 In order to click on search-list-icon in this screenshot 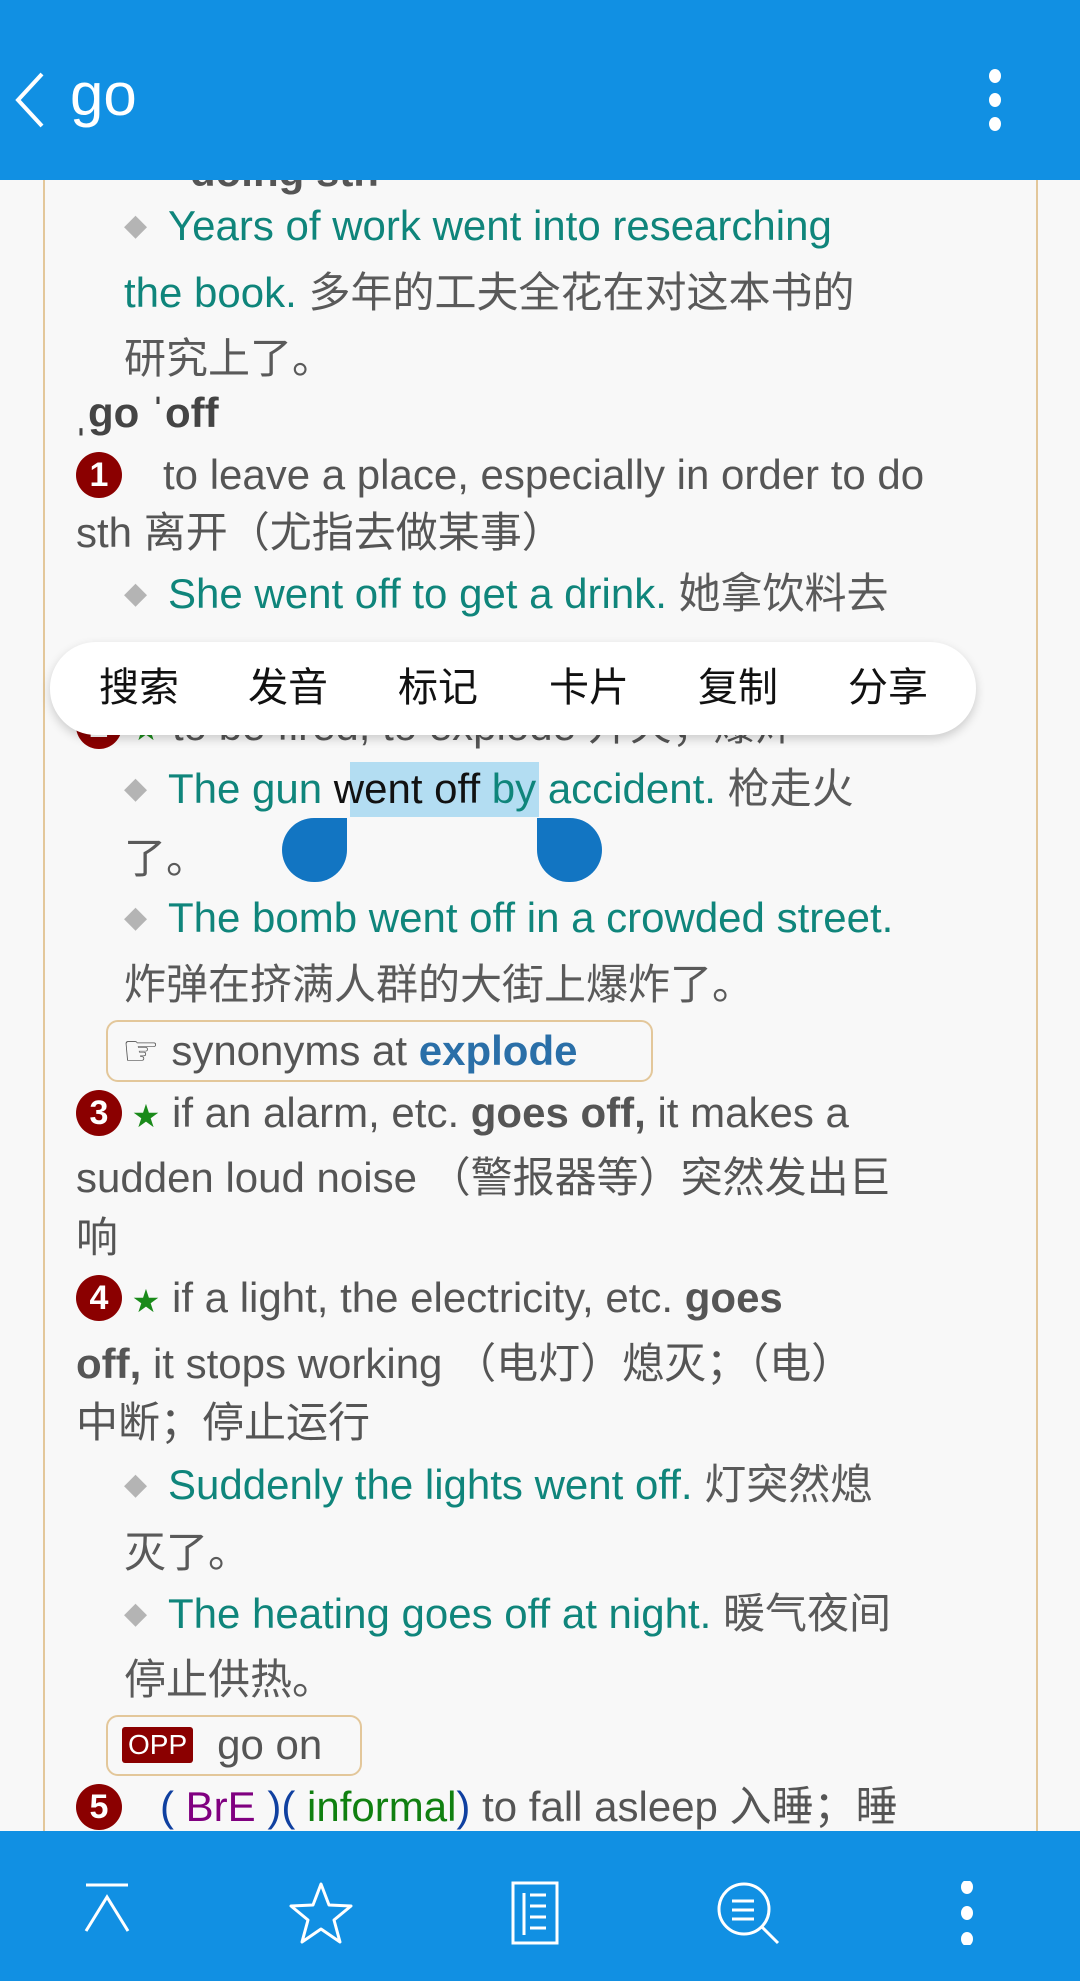, I will do `click(749, 1913)`.